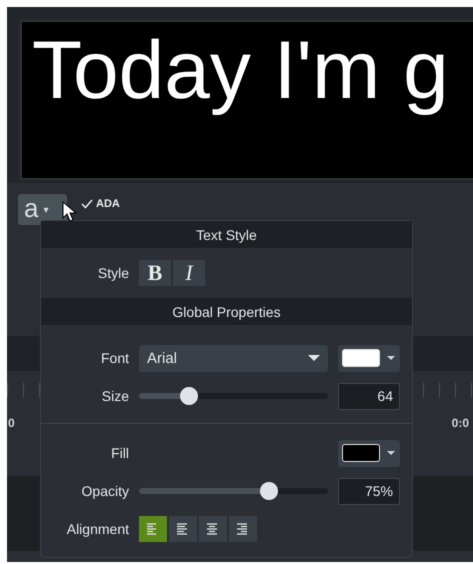 This screenshot has width=473, height=564. Describe the element at coordinates (240, 71) in the screenshot. I see `caption-text: Today I'm g` at that location.